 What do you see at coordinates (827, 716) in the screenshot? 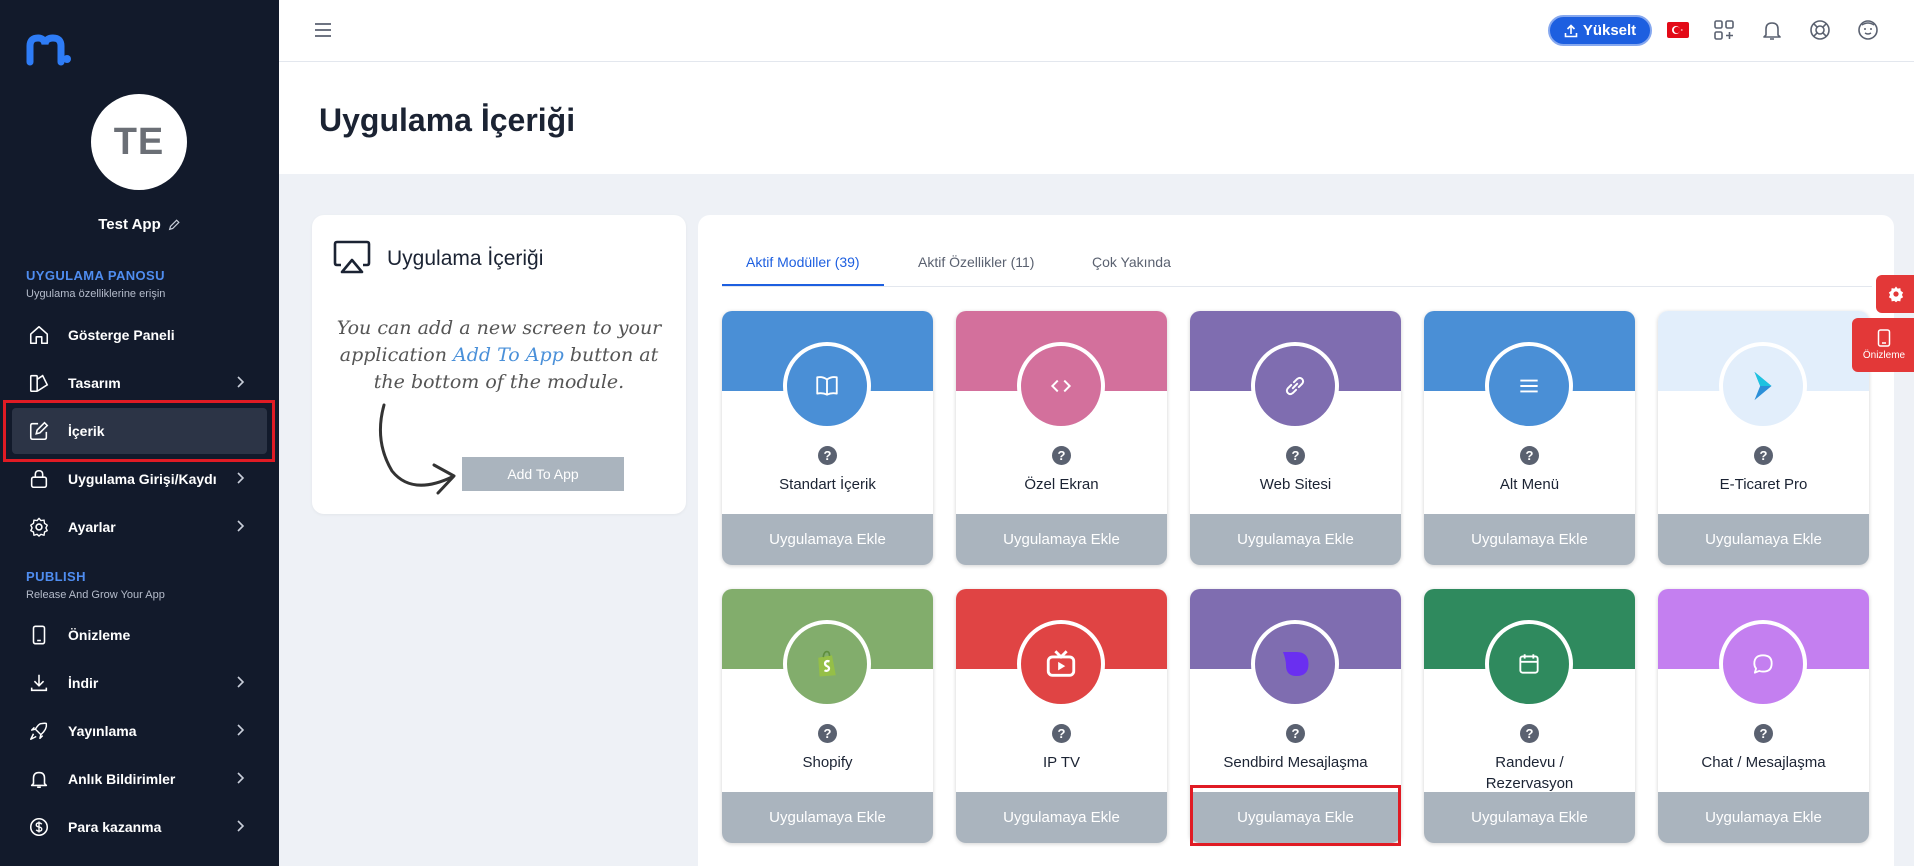
I see `module-card-shopify: ? Shopify Uygulamaya Ekle` at bounding box center [827, 716].